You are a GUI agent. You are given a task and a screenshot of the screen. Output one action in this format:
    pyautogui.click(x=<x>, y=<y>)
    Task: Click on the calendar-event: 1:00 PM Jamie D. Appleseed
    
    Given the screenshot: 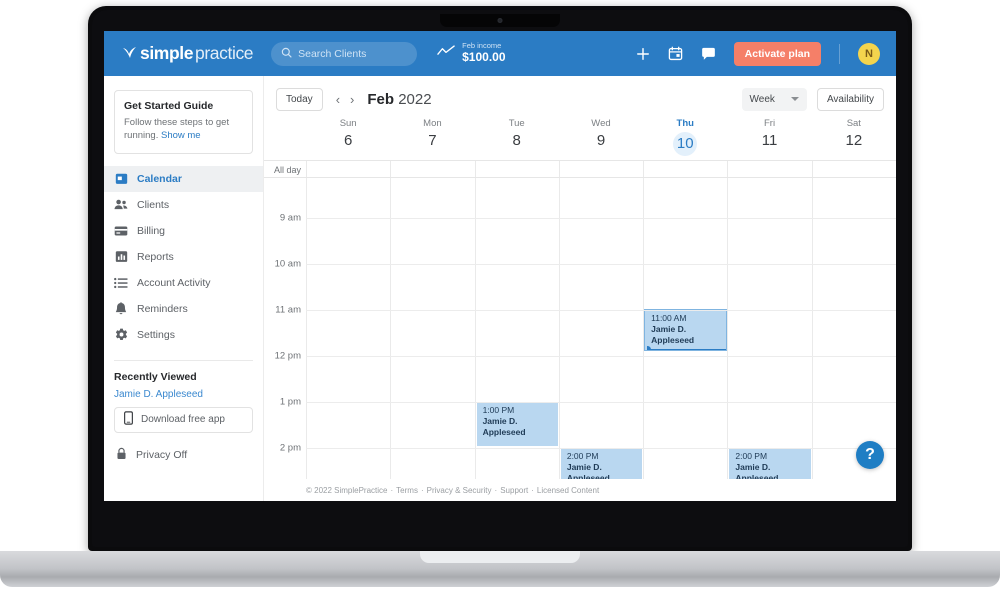 What is the action you would take?
    pyautogui.click(x=517, y=424)
    